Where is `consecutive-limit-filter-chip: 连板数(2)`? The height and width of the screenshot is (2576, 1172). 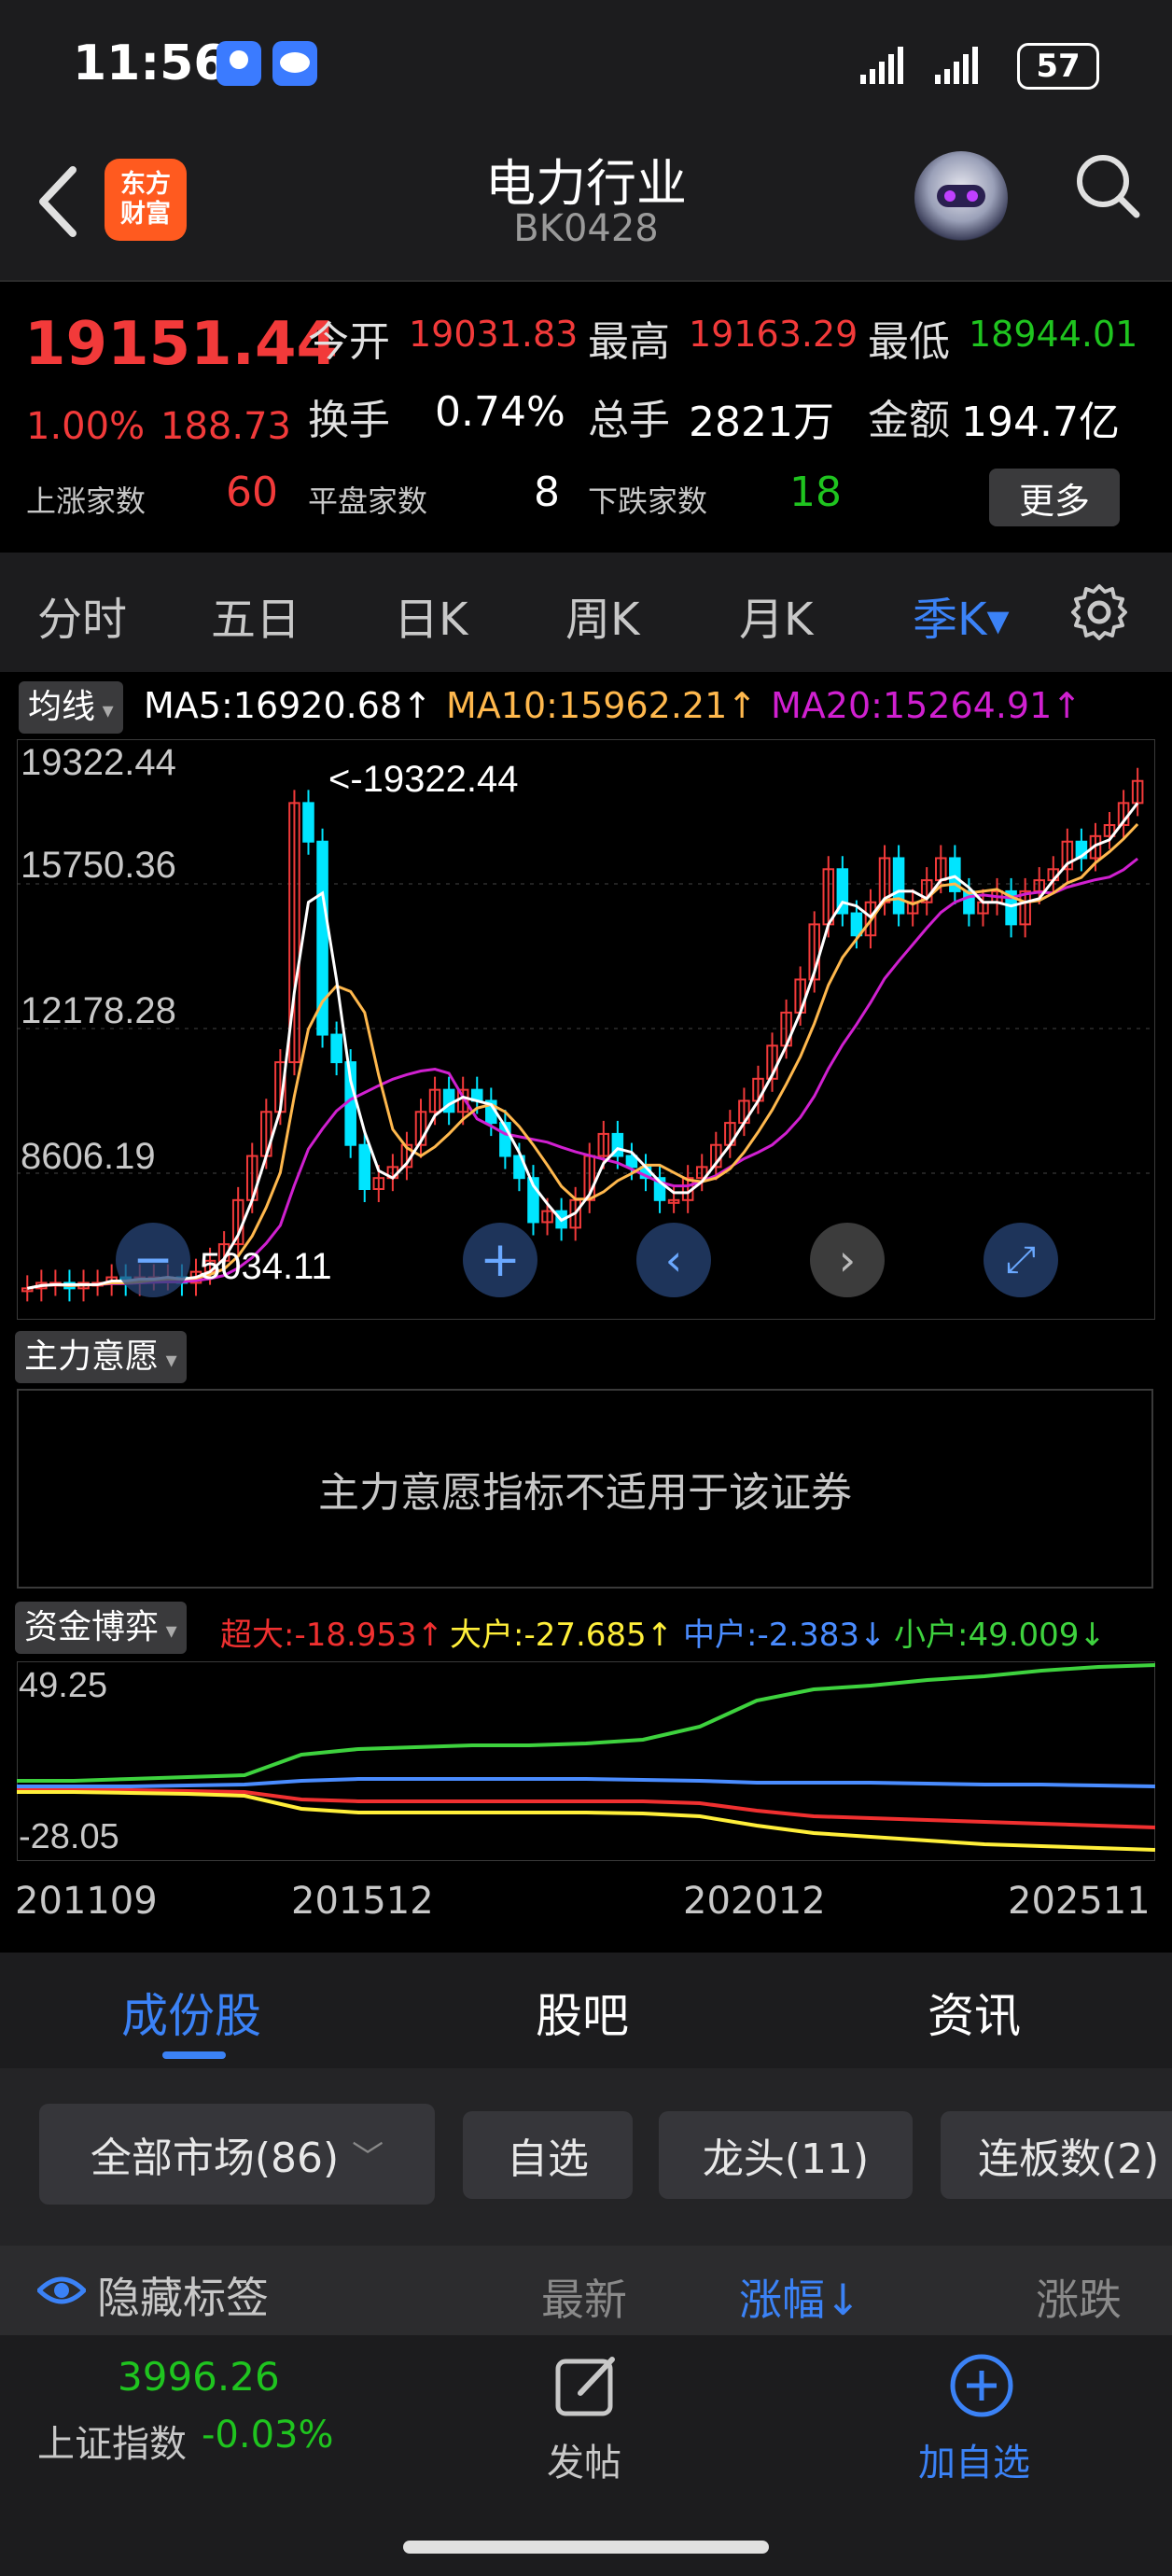 consecutive-limit-filter-chip: 连板数(2) is located at coordinates (1056, 2155).